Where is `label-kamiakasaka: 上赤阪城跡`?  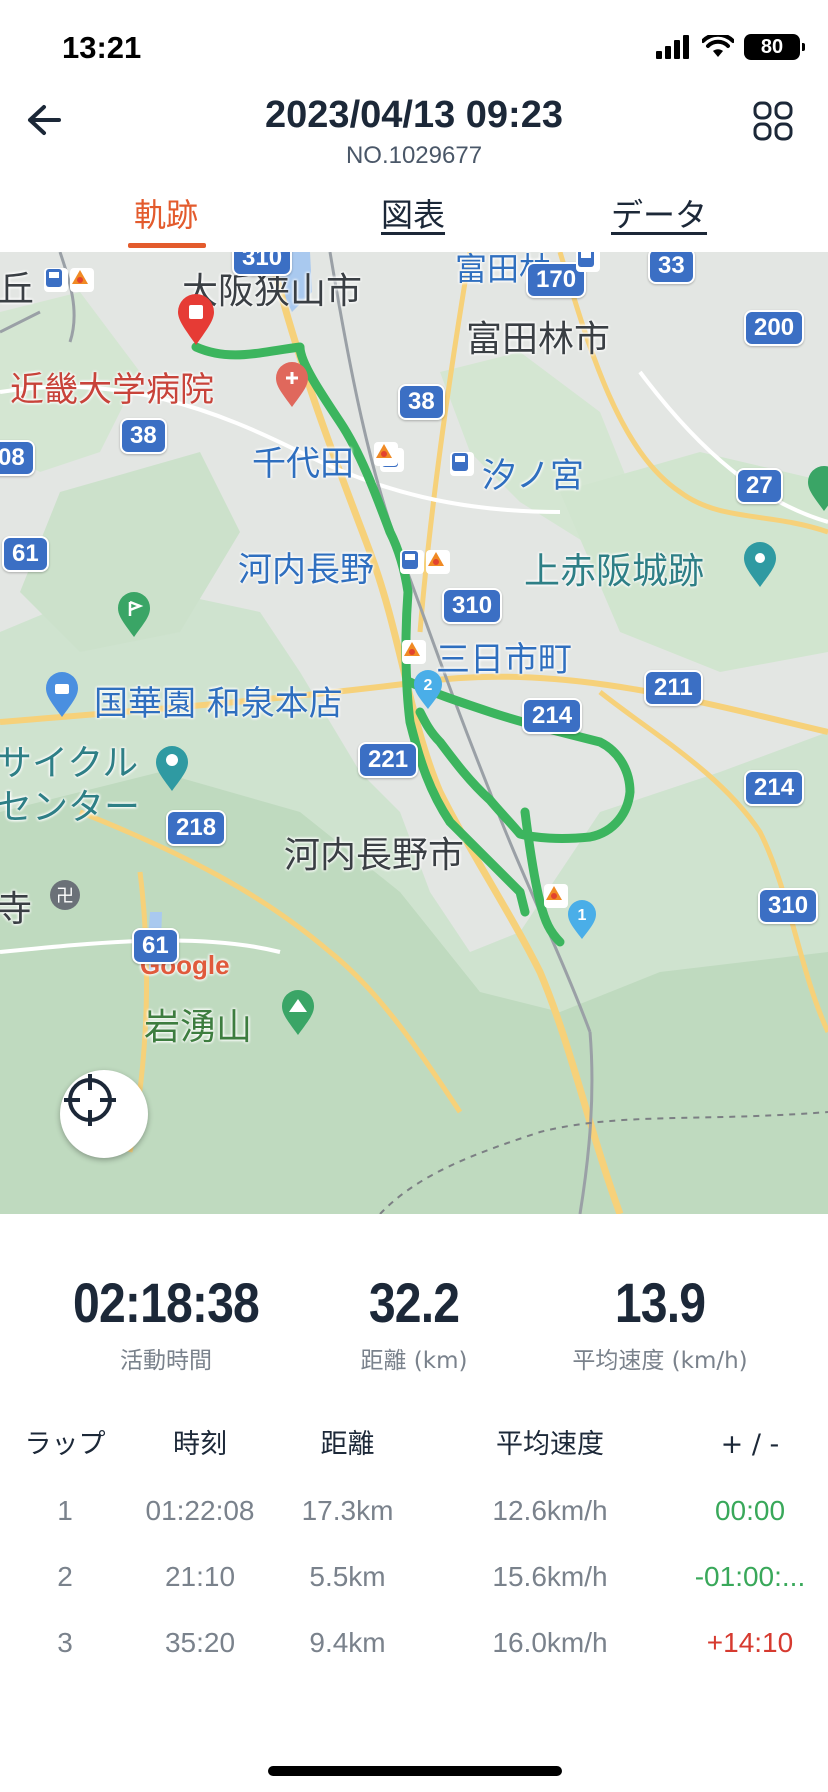 label-kamiakasaka: 上赤阪城跡 is located at coordinates (614, 571).